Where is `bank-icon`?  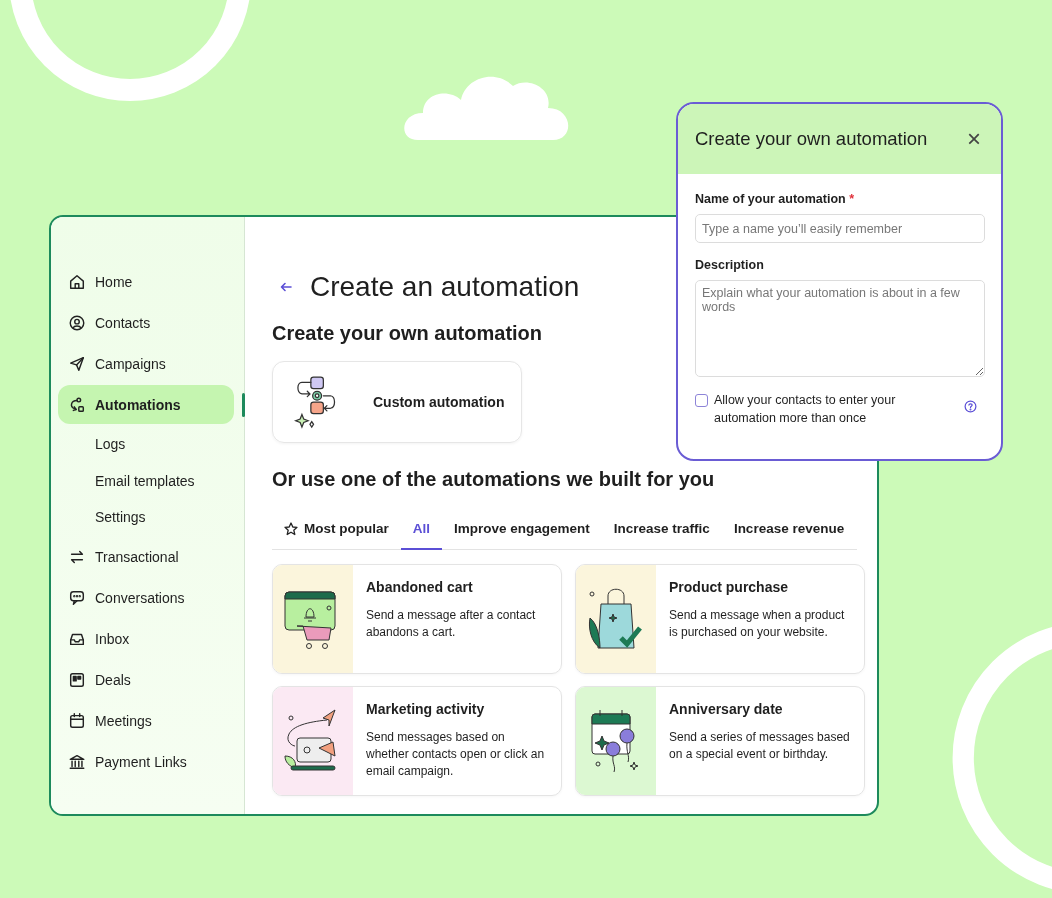 bank-icon is located at coordinates (77, 762).